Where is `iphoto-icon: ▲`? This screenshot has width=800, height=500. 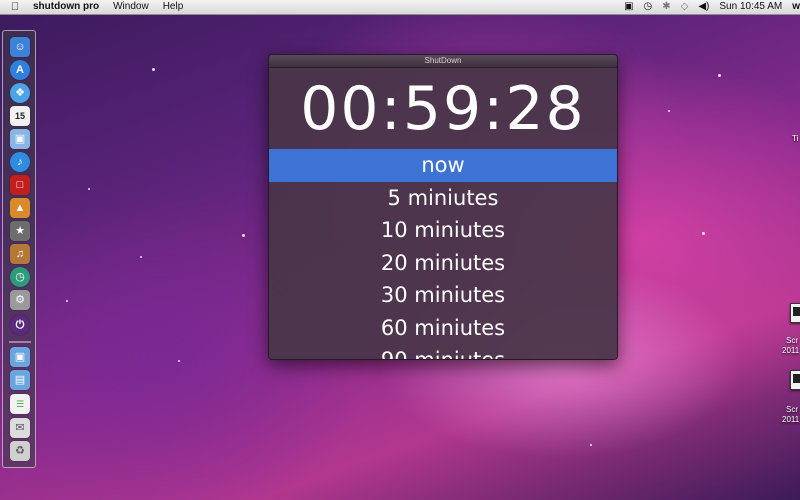 iphoto-icon: ▲ is located at coordinates (20, 208).